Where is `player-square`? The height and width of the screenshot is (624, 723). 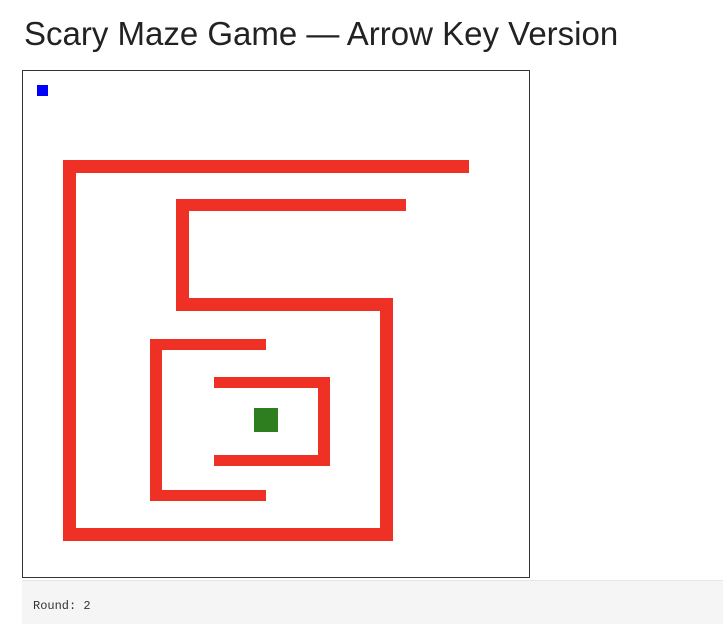
player-square is located at coordinates (42, 90).